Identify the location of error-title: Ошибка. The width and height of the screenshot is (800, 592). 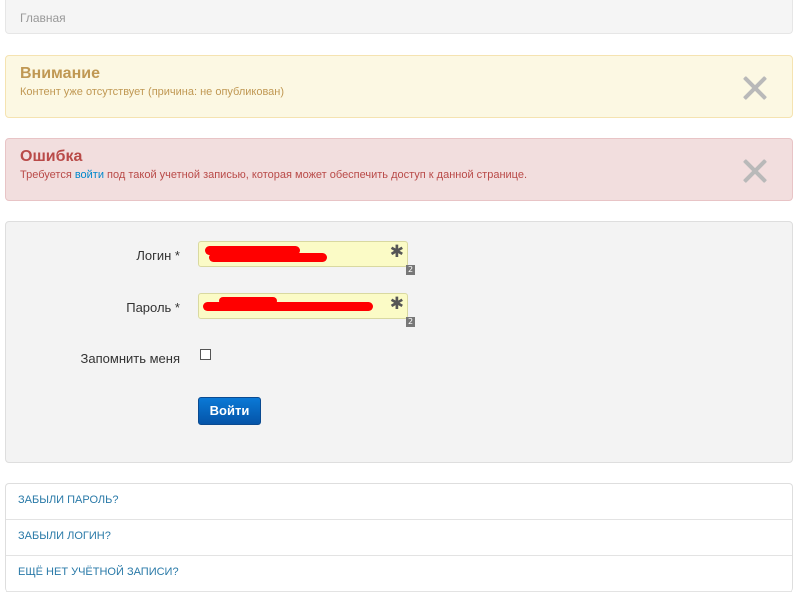
(51, 156).